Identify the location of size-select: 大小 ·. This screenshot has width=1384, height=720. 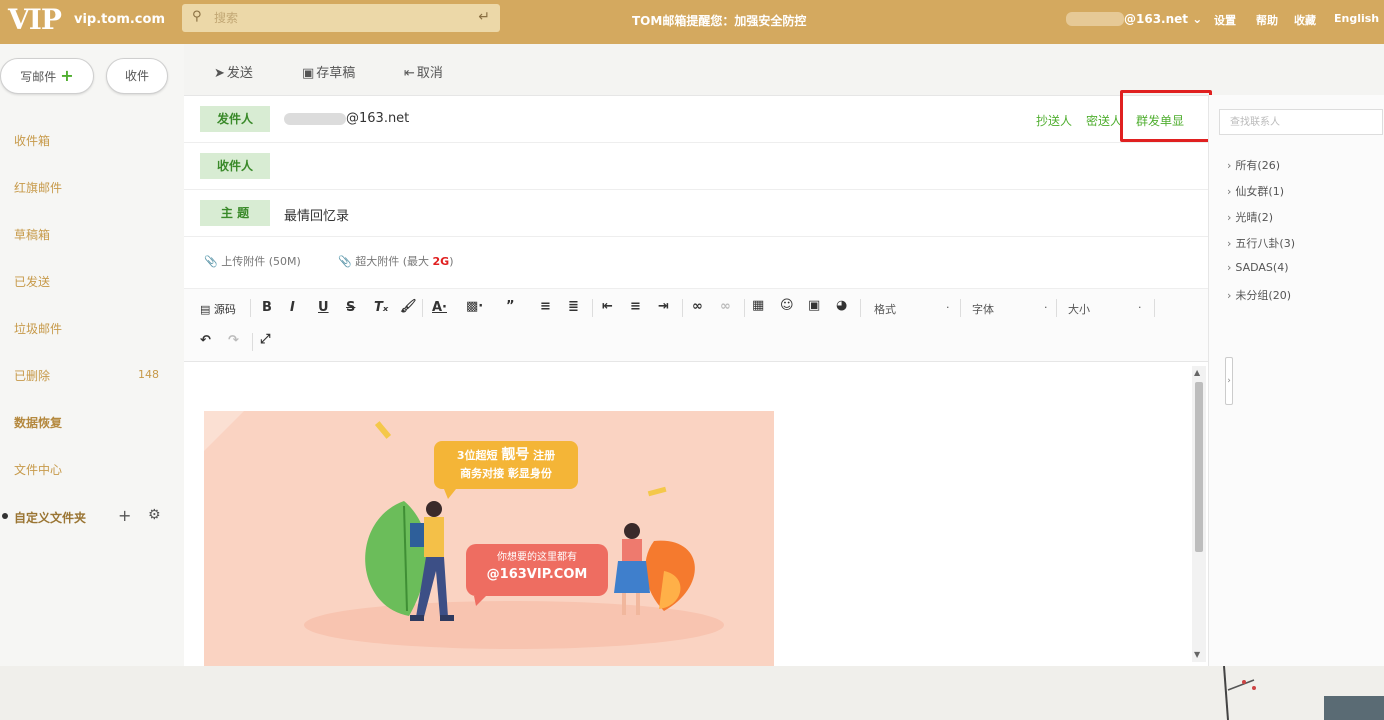
(1105, 309).